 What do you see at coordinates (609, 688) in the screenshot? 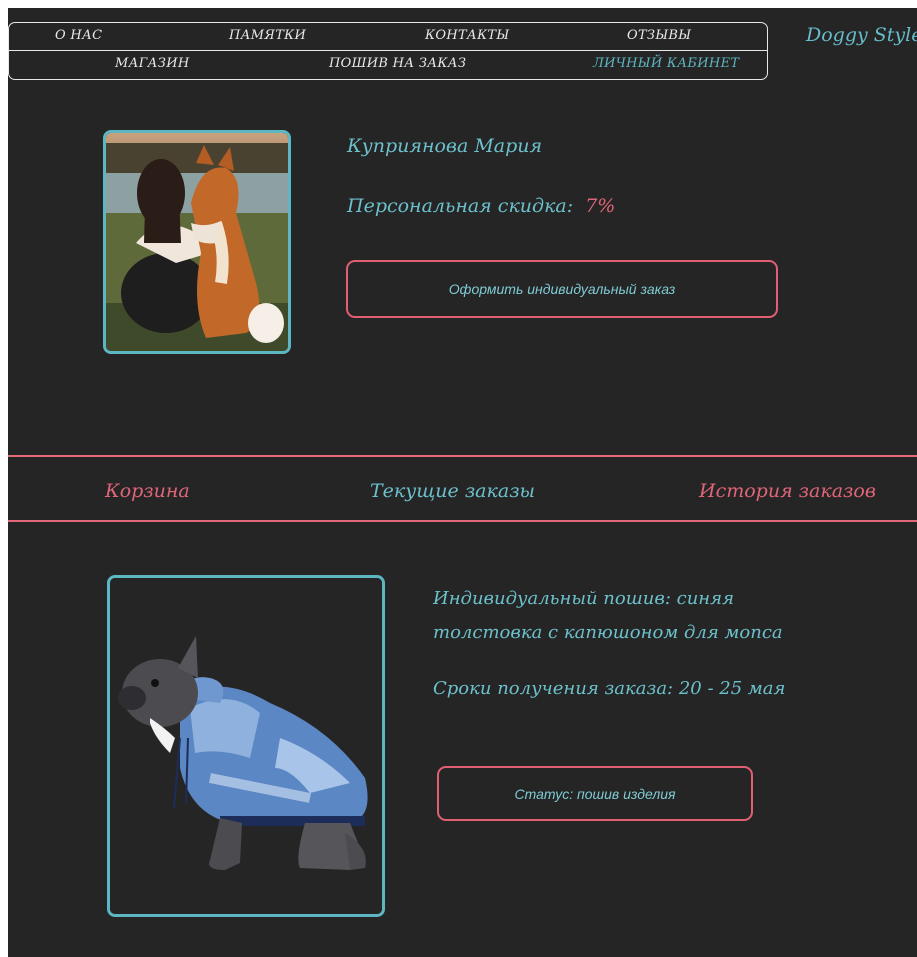
I see `order-delivery-dates: Сроки получения заказа: 20 - 25 мая` at bounding box center [609, 688].